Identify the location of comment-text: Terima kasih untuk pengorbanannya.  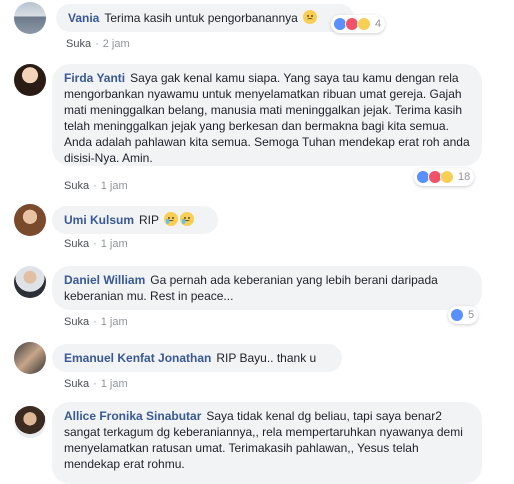
(201, 18).